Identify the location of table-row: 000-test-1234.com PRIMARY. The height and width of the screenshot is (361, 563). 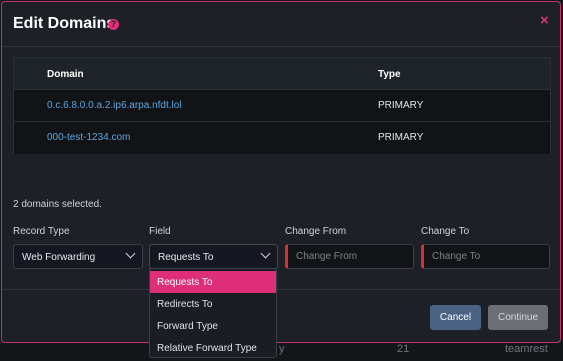
(282, 138).